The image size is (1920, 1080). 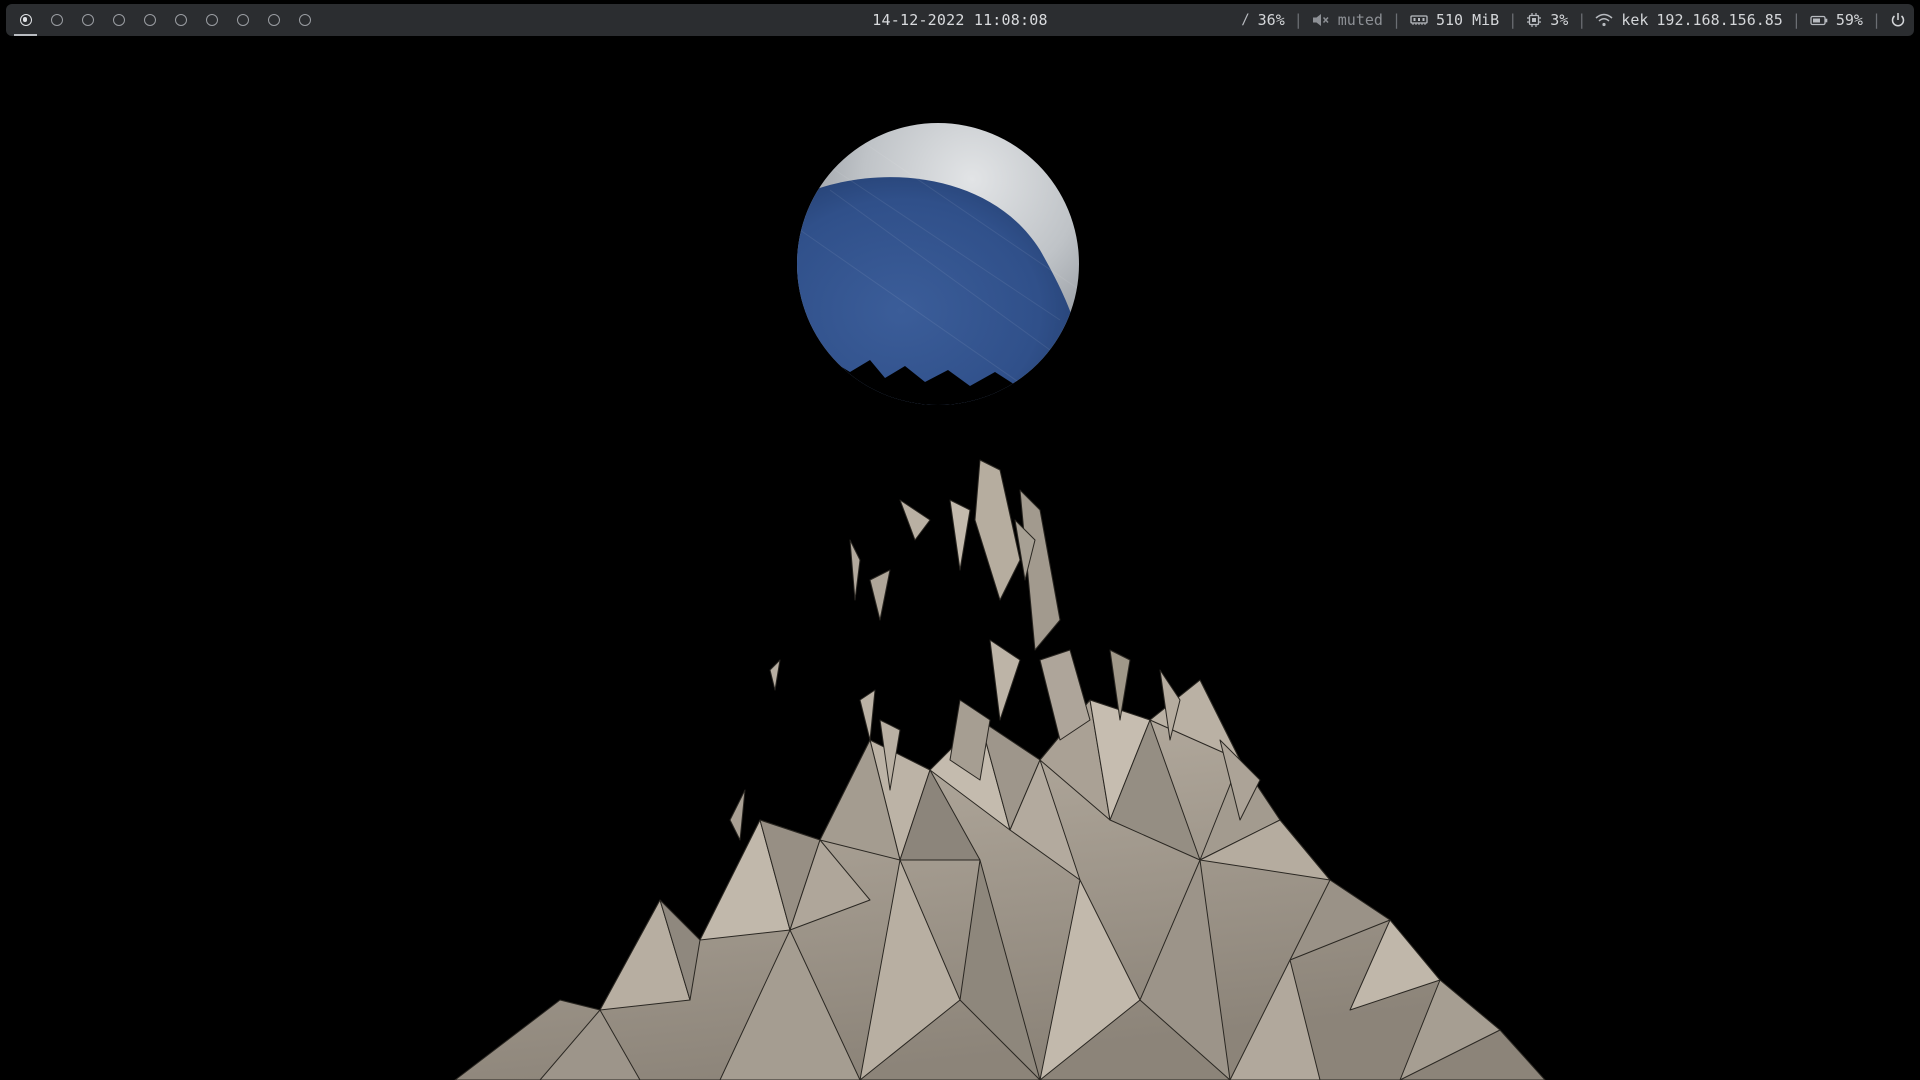 What do you see at coordinates (1534, 20) in the screenshot?
I see `cpu-icon` at bounding box center [1534, 20].